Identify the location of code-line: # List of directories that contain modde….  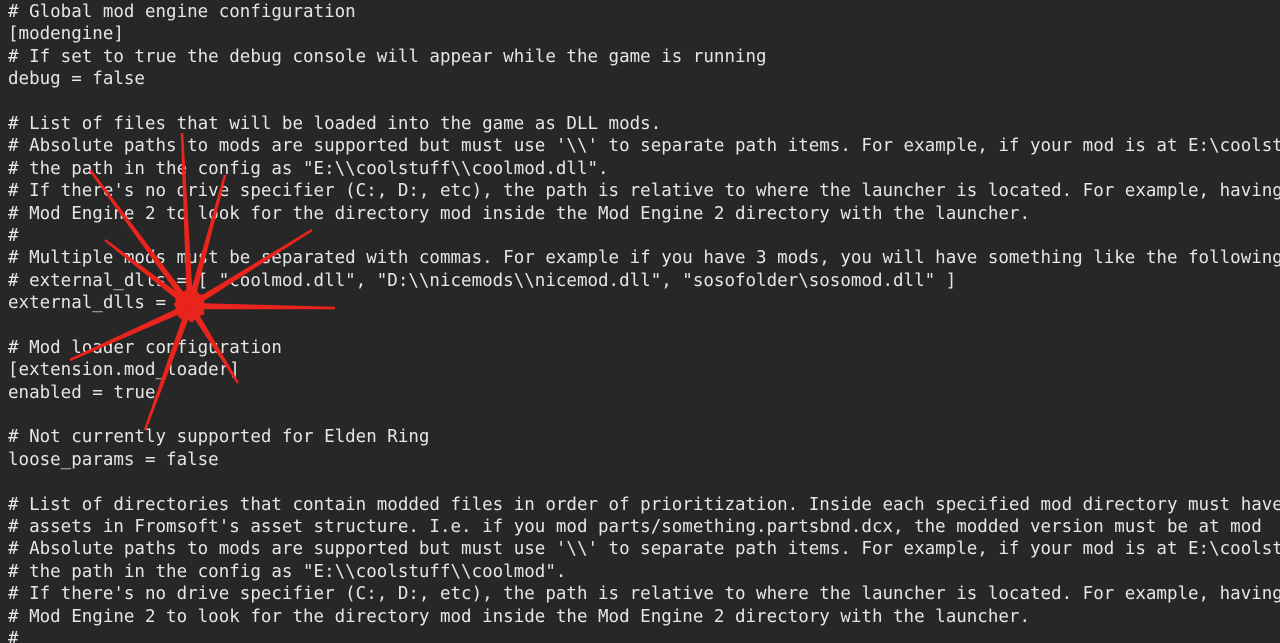
(644, 504).